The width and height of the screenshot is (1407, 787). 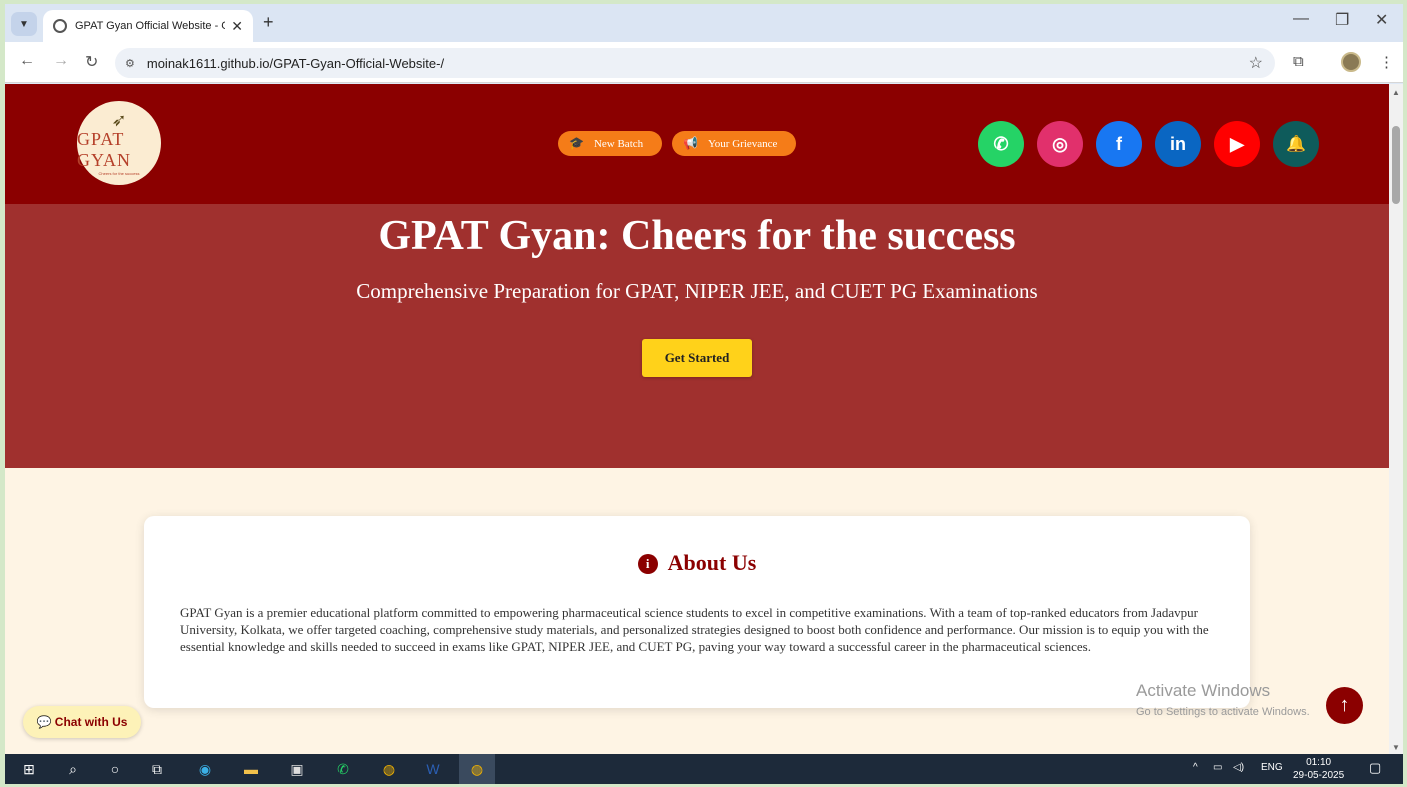 What do you see at coordinates (647, 564) in the screenshot?
I see `info-icon: i` at bounding box center [647, 564].